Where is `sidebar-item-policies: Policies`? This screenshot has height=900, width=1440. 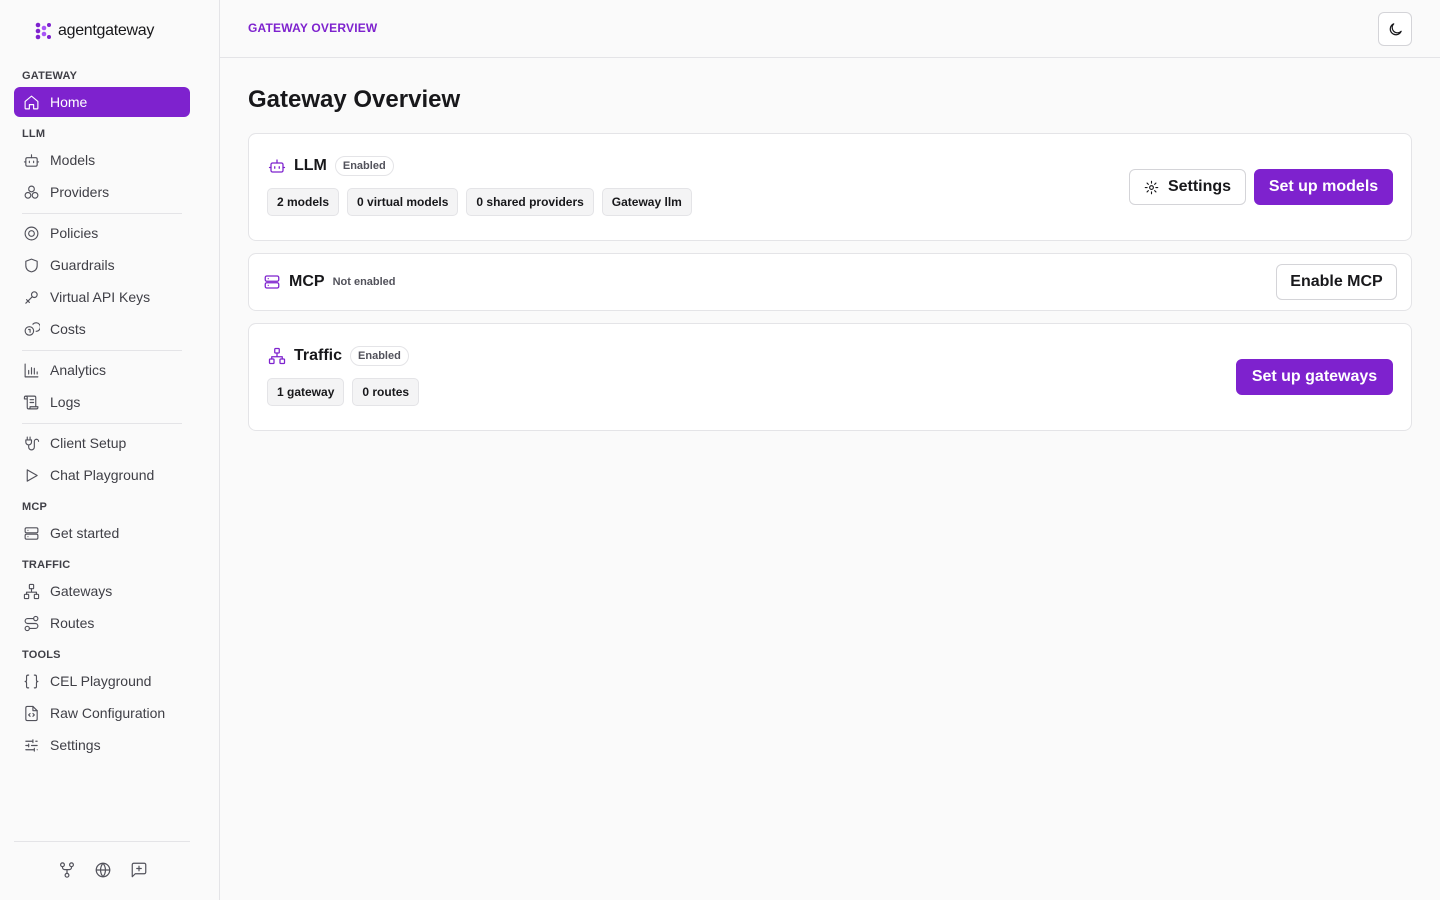 sidebar-item-policies: Policies is located at coordinates (102, 233).